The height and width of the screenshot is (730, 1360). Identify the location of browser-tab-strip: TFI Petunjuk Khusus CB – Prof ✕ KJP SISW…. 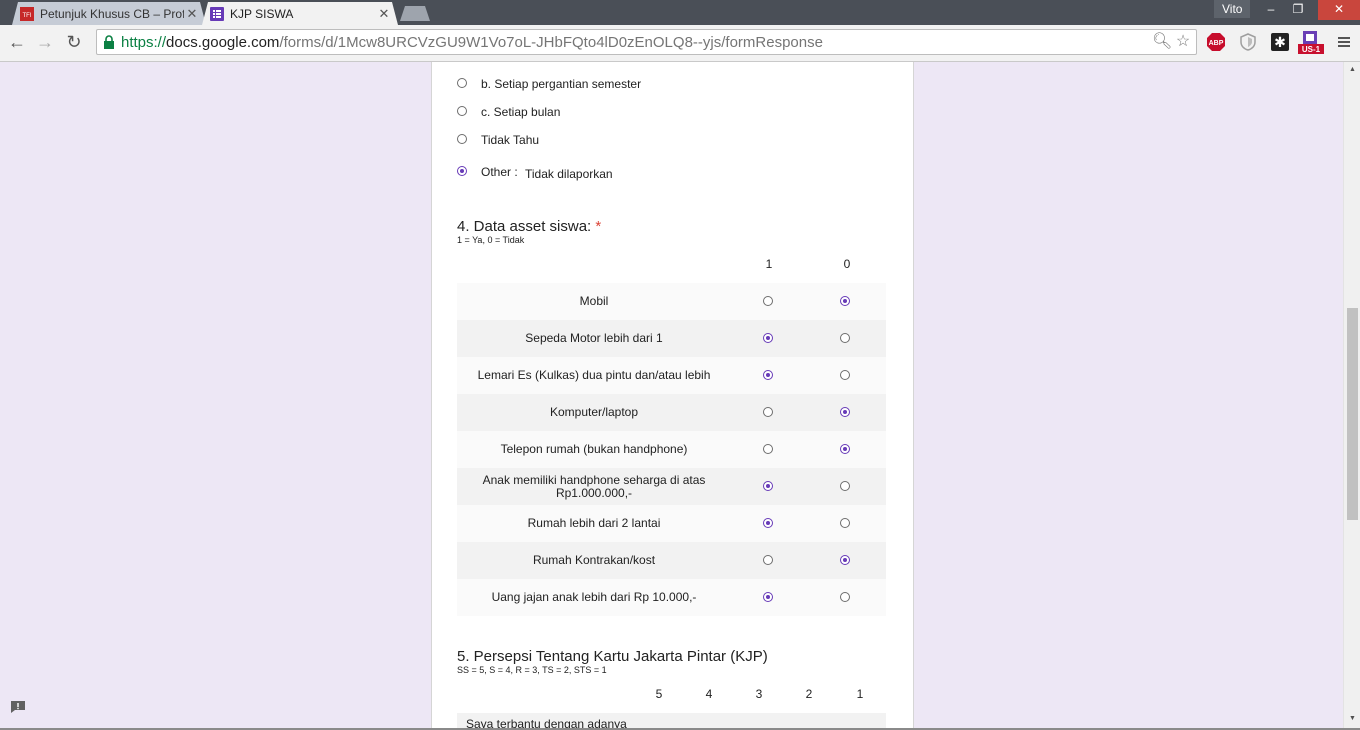
(680, 12).